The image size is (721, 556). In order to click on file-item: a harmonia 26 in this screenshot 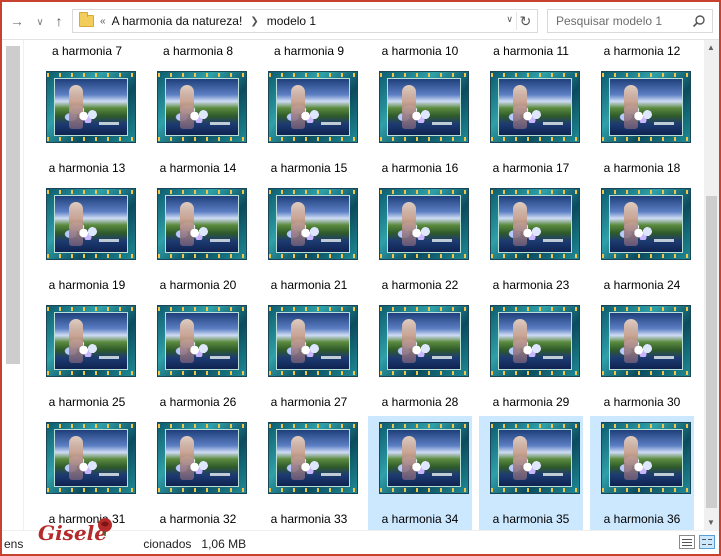, I will do `click(198, 356)`.